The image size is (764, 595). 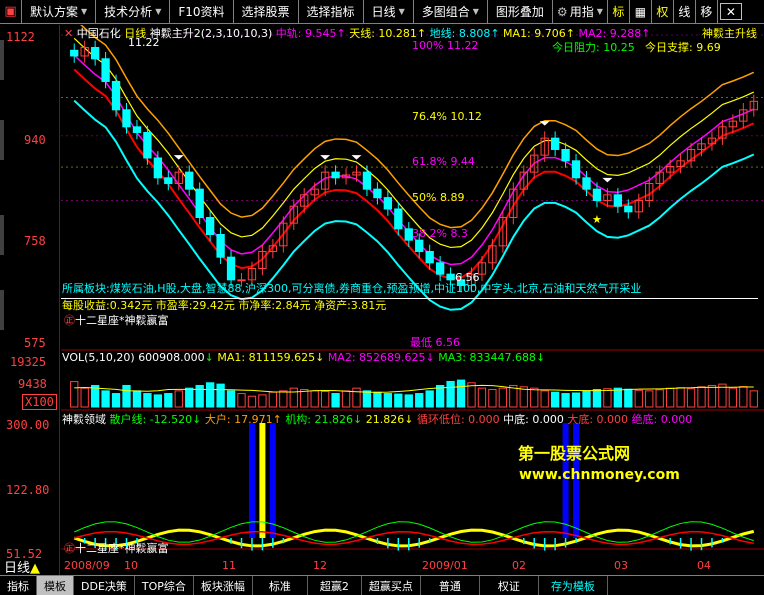 What do you see at coordinates (391, 585) in the screenshot?
I see `tab-chaoying-buy: 超赢买点` at bounding box center [391, 585].